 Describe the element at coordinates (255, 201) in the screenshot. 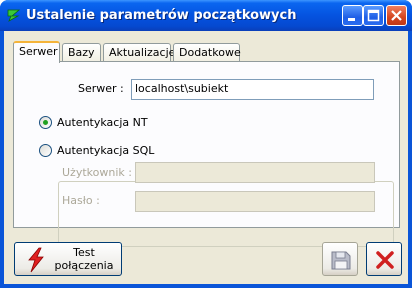

I see `password-input` at that location.